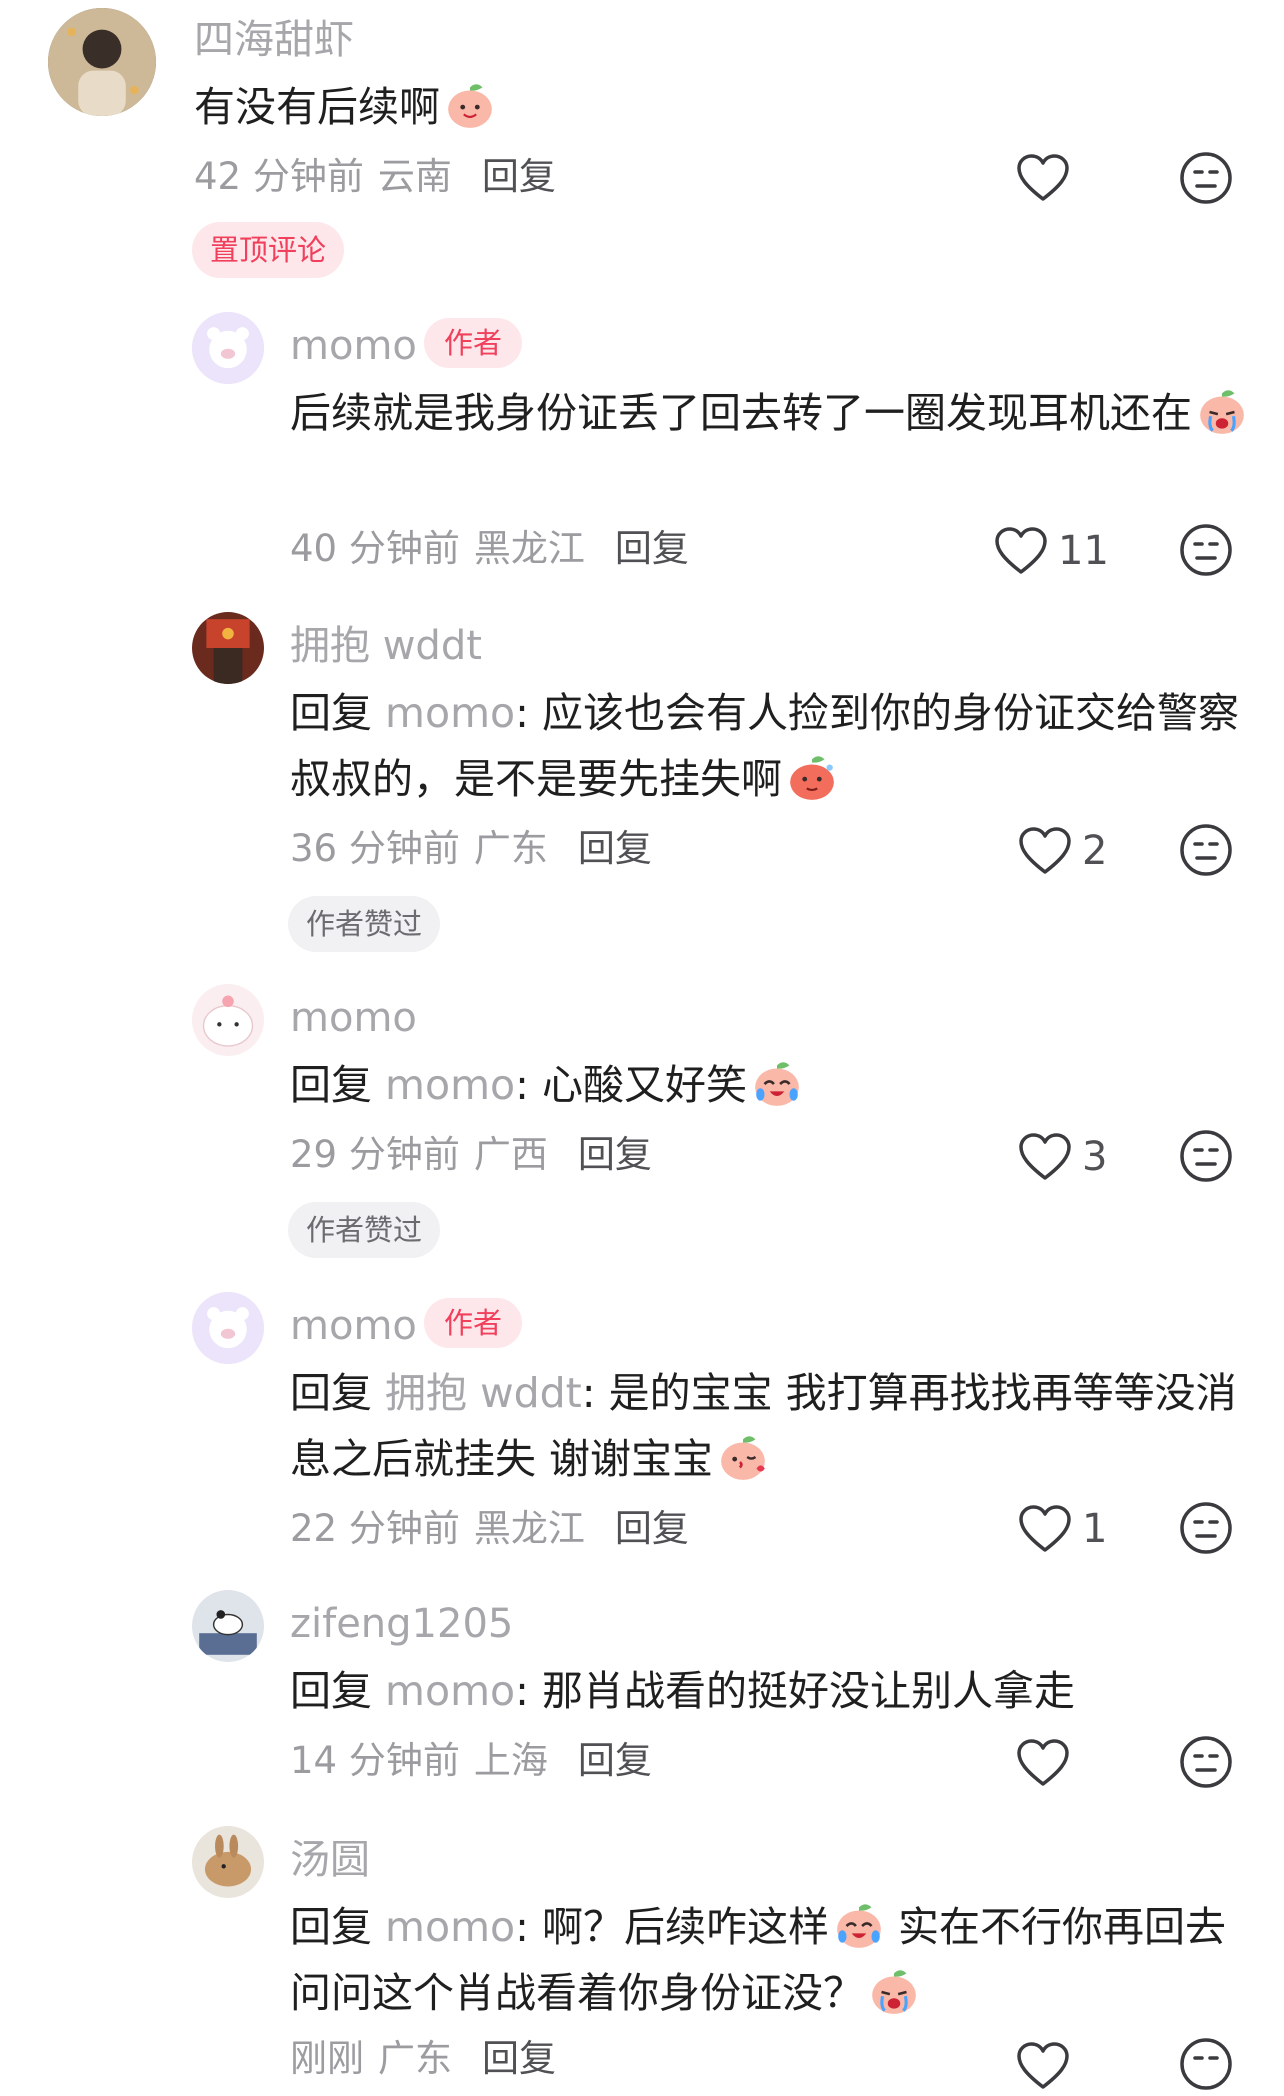 Image resolution: width=1284 pixels, height=2096 pixels. I want to click on comment-time: 14 分钟前, so click(375, 1760).